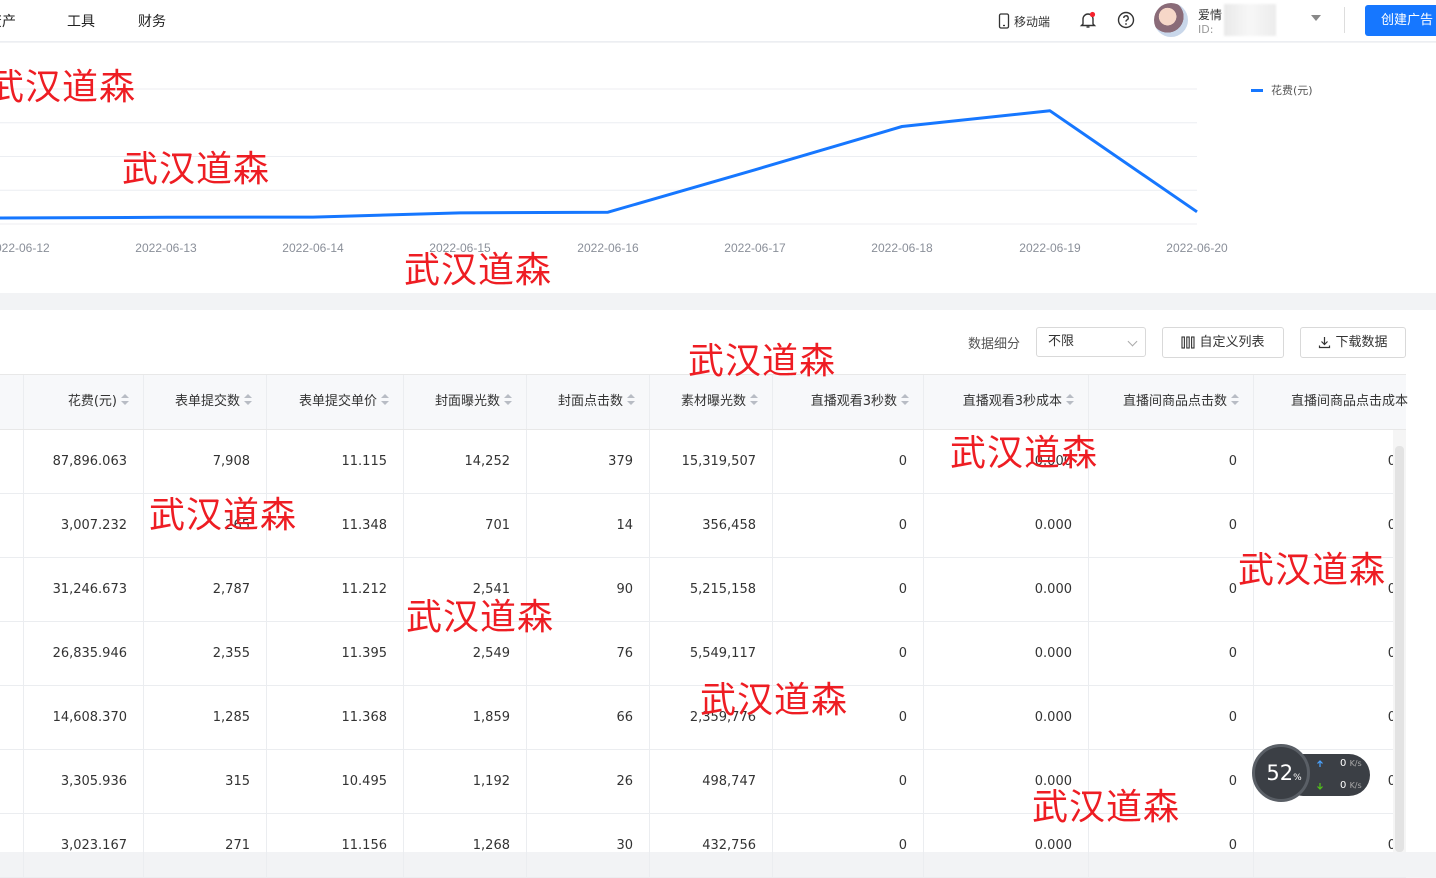 The height and width of the screenshot is (878, 1436). What do you see at coordinates (588, 525) in the screenshot?
I see `table-cell: 14` at bounding box center [588, 525].